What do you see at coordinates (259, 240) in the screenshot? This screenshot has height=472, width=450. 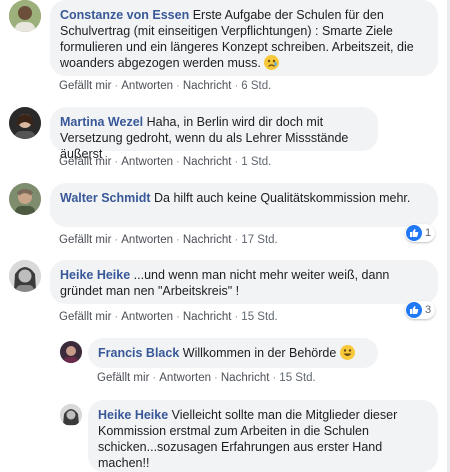 I see `timestamp: 17 Std.` at bounding box center [259, 240].